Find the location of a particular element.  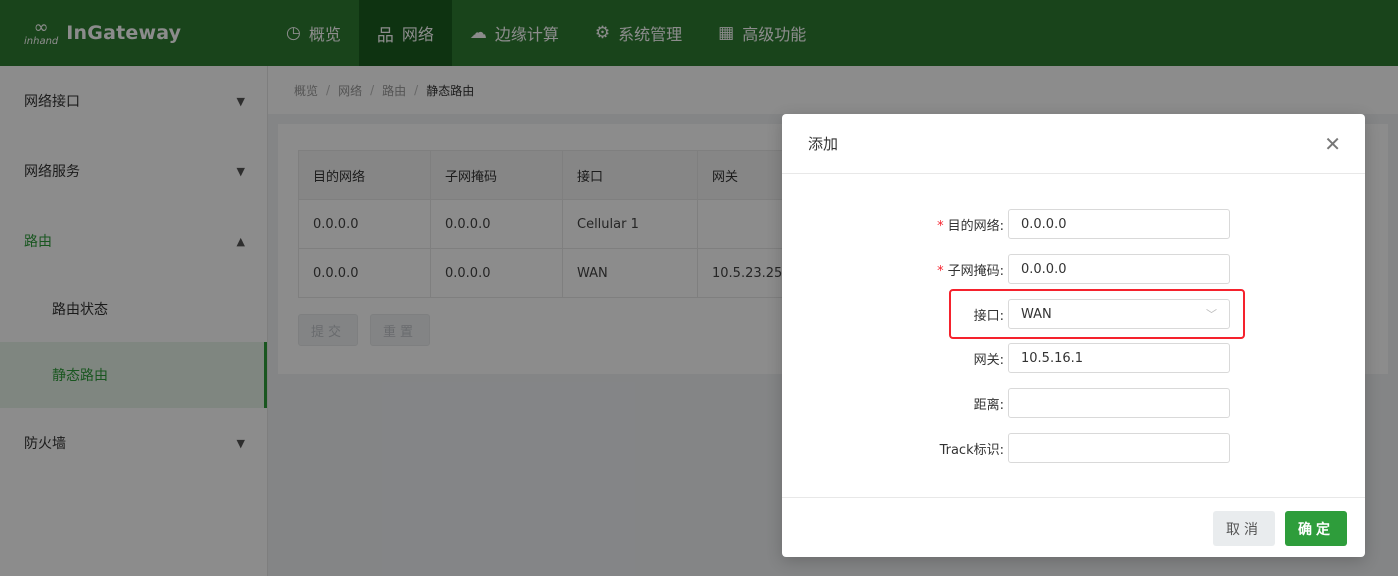

netmask-input: 0.0.0.0 is located at coordinates (1119, 269).